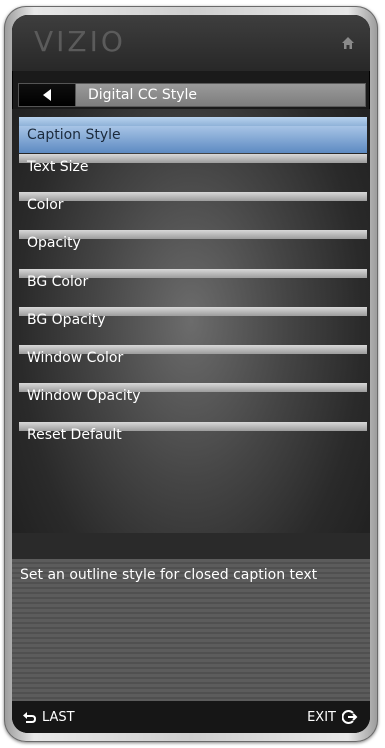 Image resolution: width=385 pixels, height=748 pixels. Describe the element at coordinates (193, 173) in the screenshot. I see `menu-item-text-size: Text Size` at that location.